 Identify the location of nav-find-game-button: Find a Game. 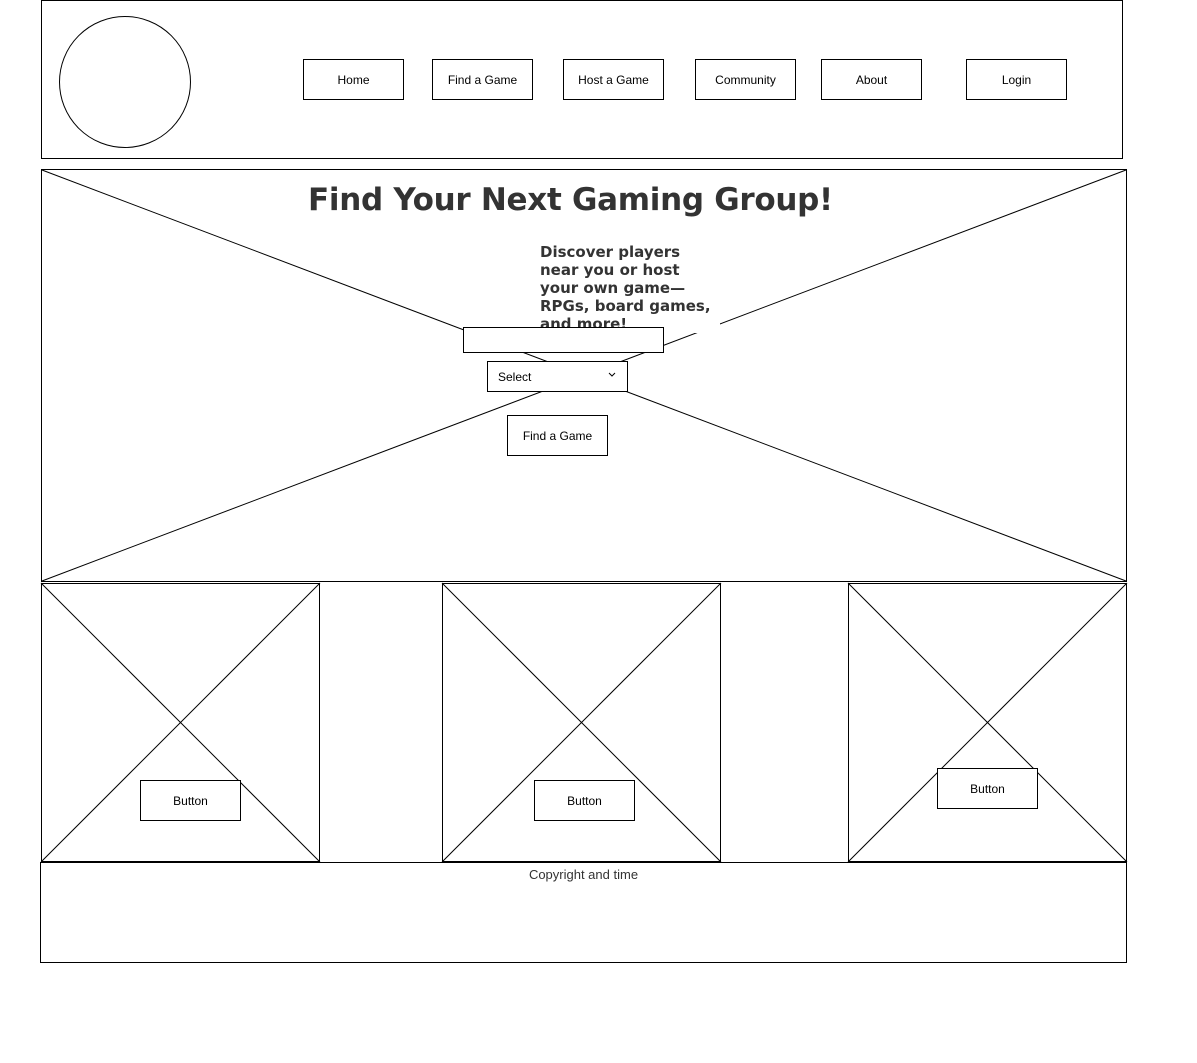
(482, 79).